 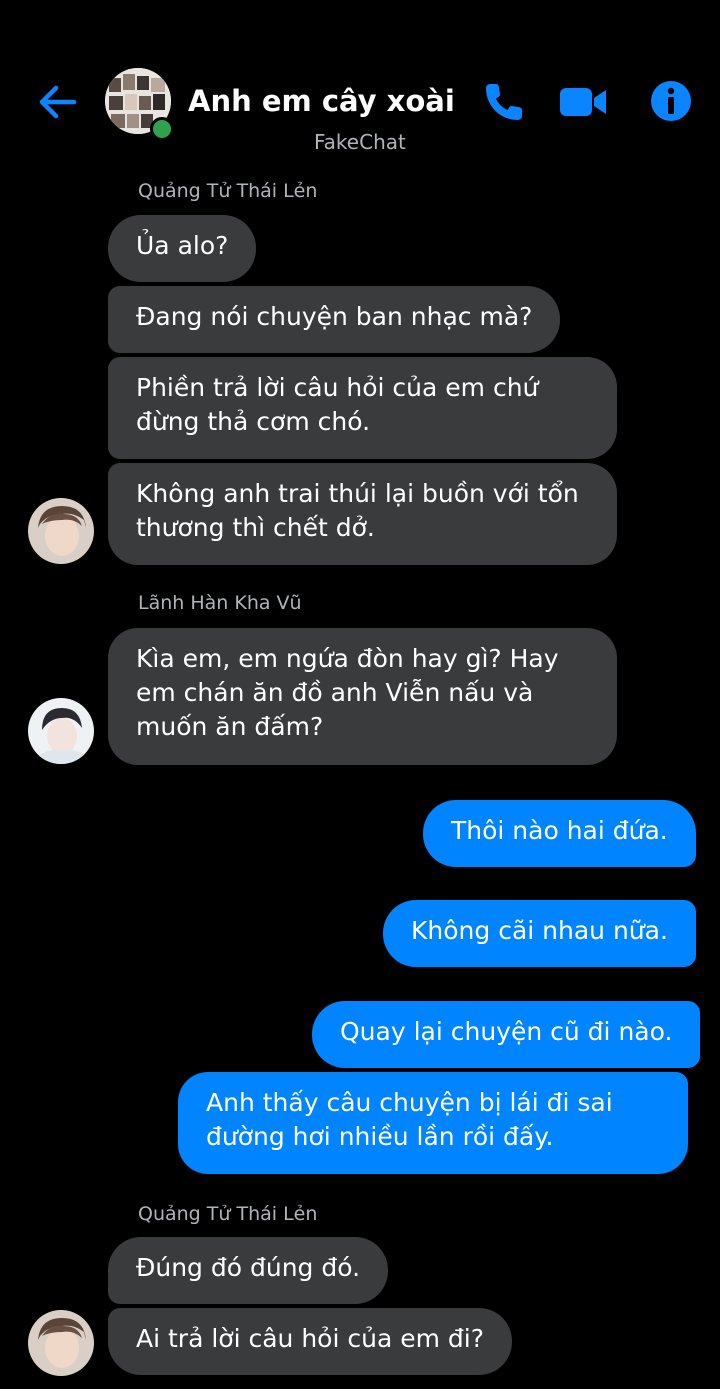 I want to click on call-button, so click(x=504, y=102).